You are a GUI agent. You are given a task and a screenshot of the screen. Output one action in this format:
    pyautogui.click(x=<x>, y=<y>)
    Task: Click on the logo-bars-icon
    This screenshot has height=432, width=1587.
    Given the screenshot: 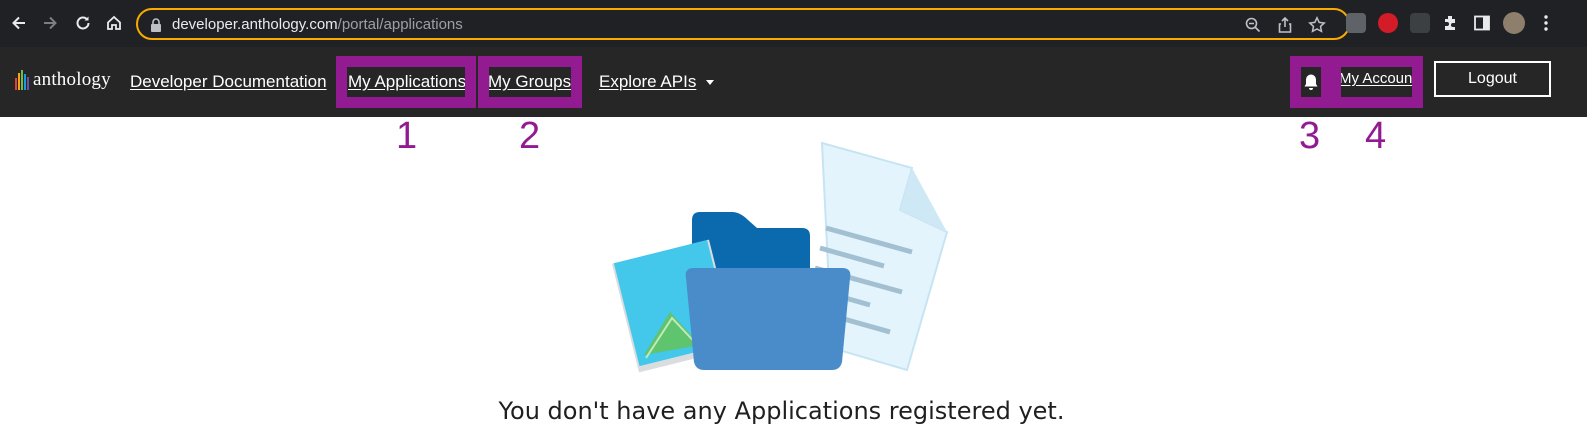 What is the action you would take?
    pyautogui.click(x=22, y=80)
    